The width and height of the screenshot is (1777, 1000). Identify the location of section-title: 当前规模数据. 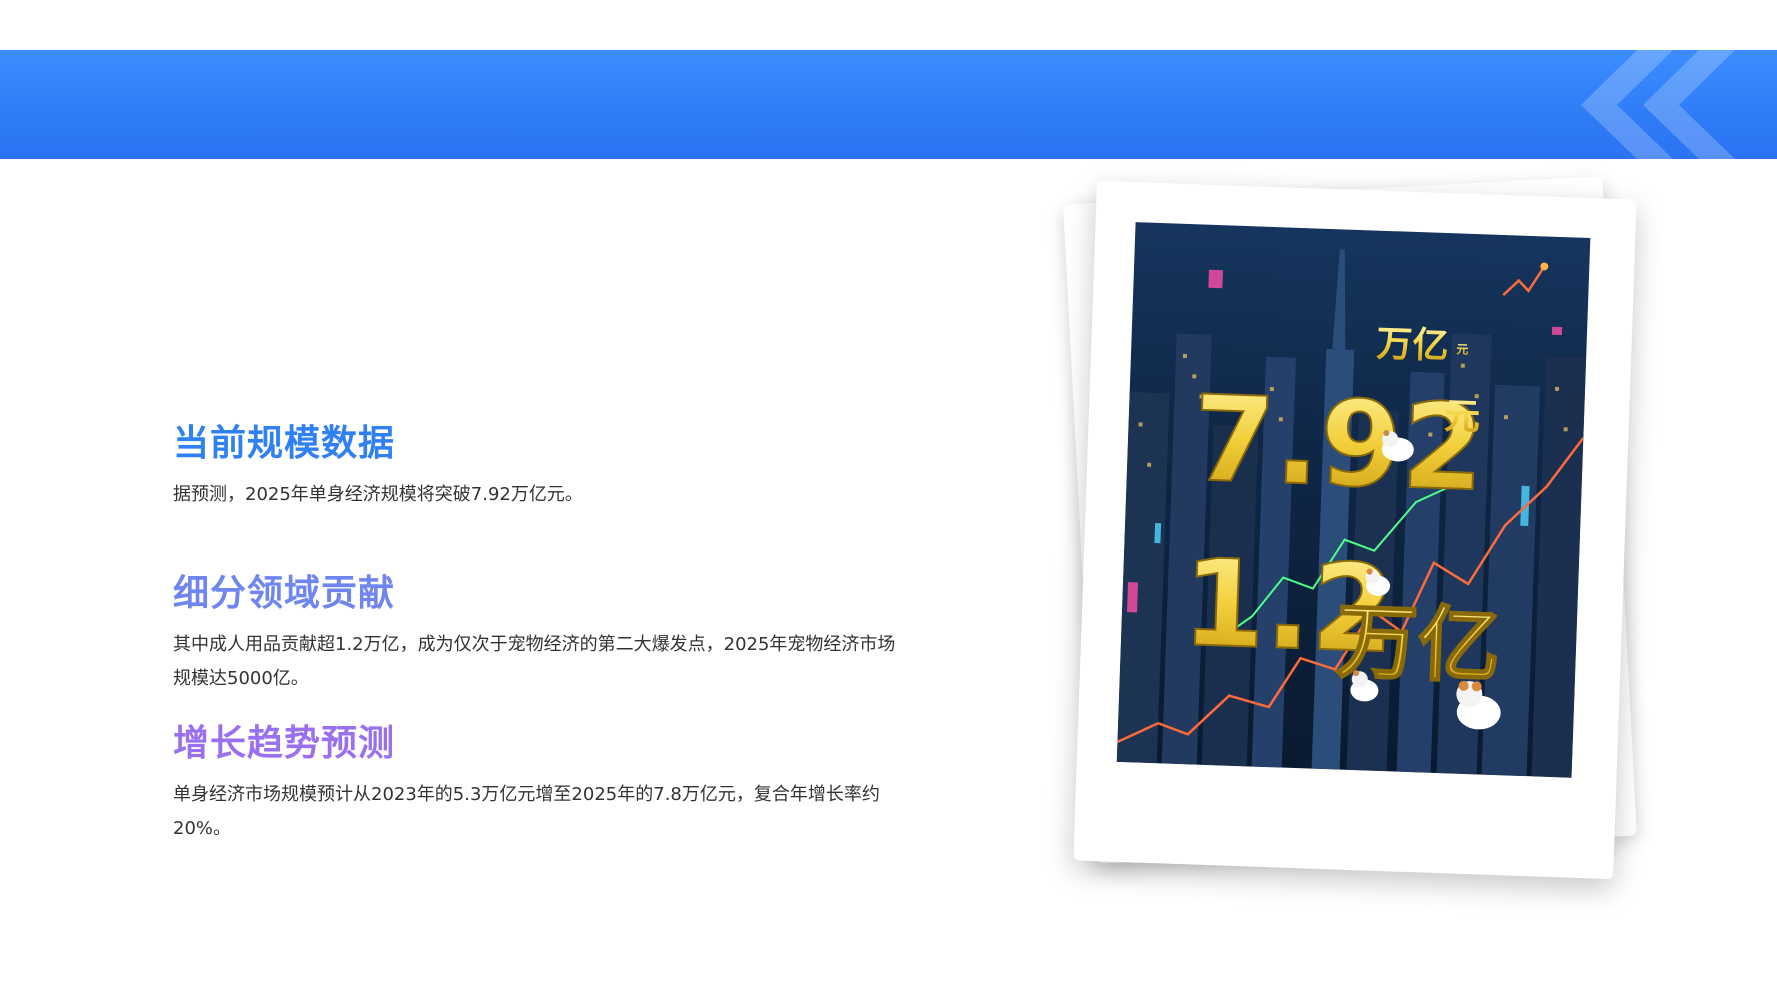
(284, 443).